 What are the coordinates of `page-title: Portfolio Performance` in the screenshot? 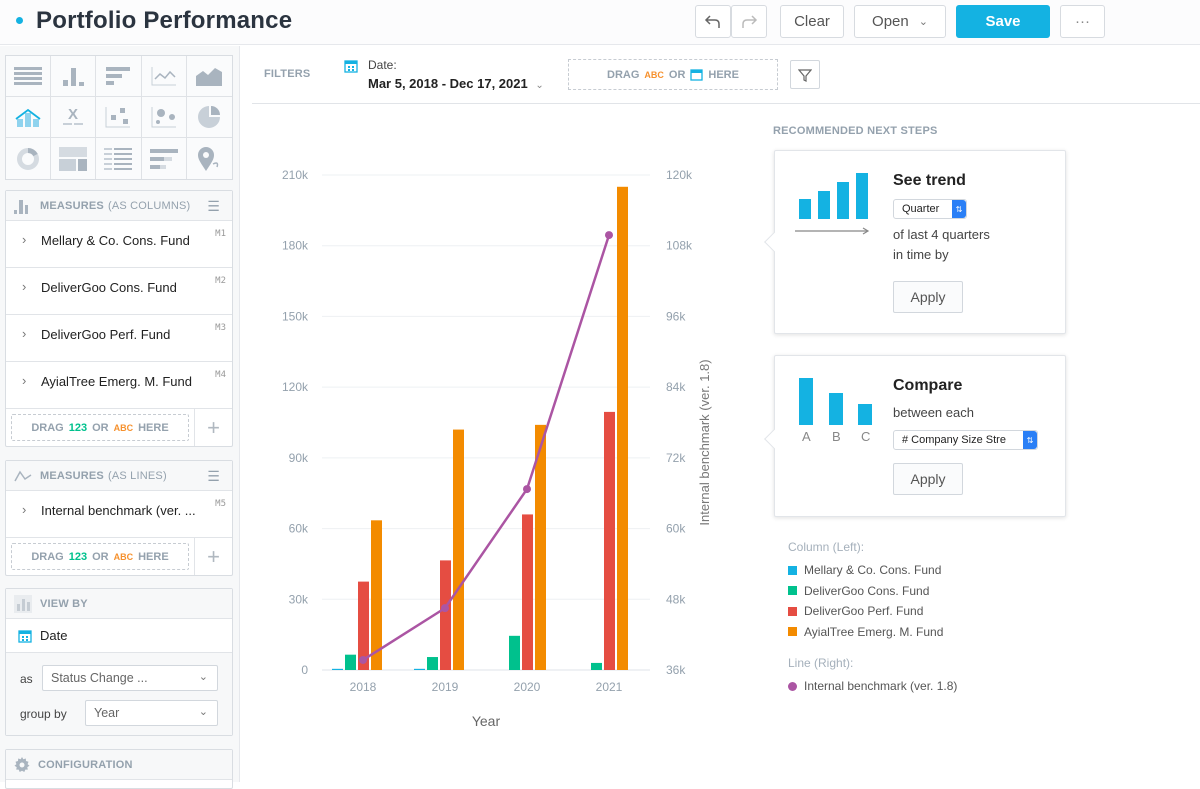 It's located at (164, 21).